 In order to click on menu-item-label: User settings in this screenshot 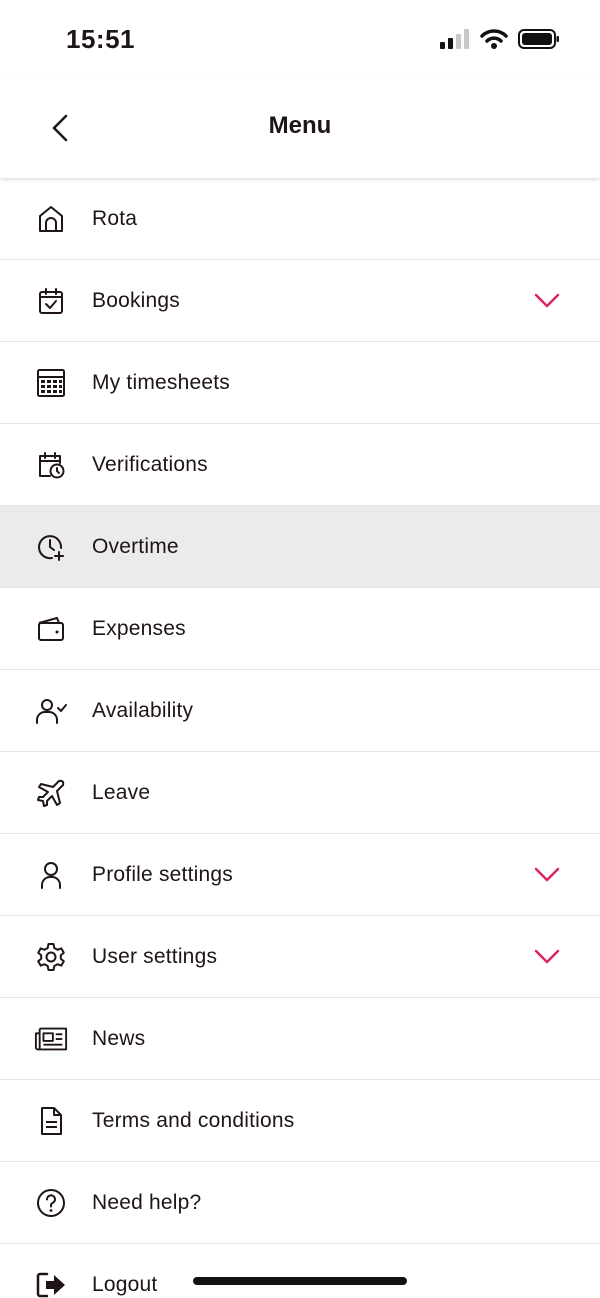, I will do `click(155, 956)`.